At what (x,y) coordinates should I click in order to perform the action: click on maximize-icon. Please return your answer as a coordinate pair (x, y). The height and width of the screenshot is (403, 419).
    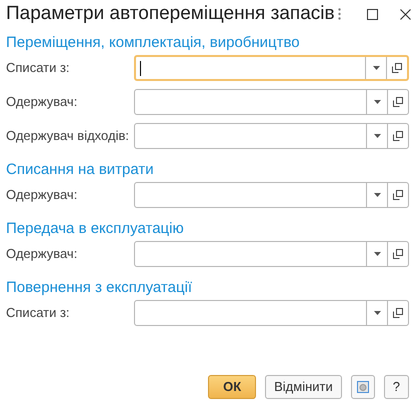
    Looking at the image, I should click on (372, 14).